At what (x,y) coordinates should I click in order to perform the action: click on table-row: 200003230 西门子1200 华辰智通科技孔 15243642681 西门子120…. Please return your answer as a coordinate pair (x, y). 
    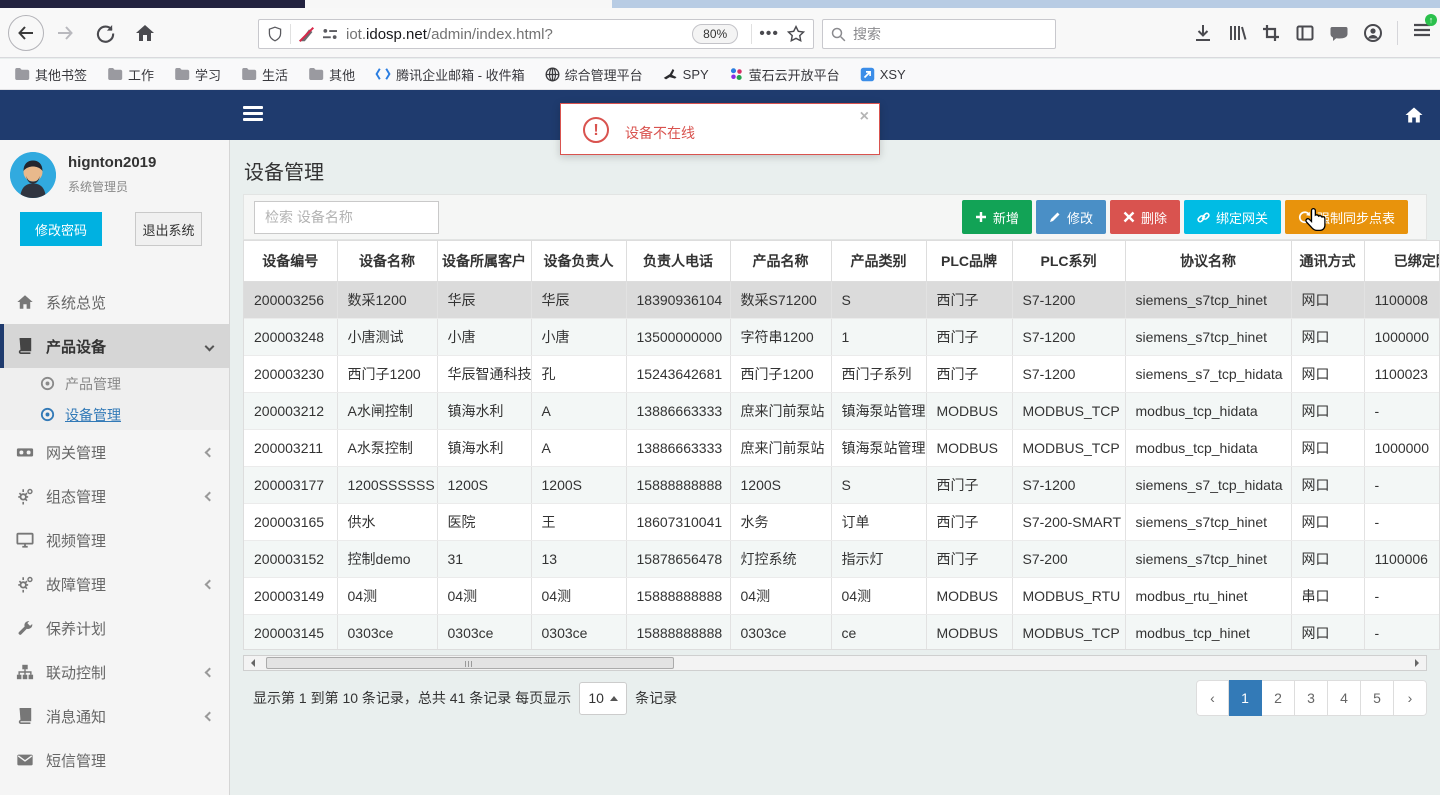
    Looking at the image, I should click on (841, 374).